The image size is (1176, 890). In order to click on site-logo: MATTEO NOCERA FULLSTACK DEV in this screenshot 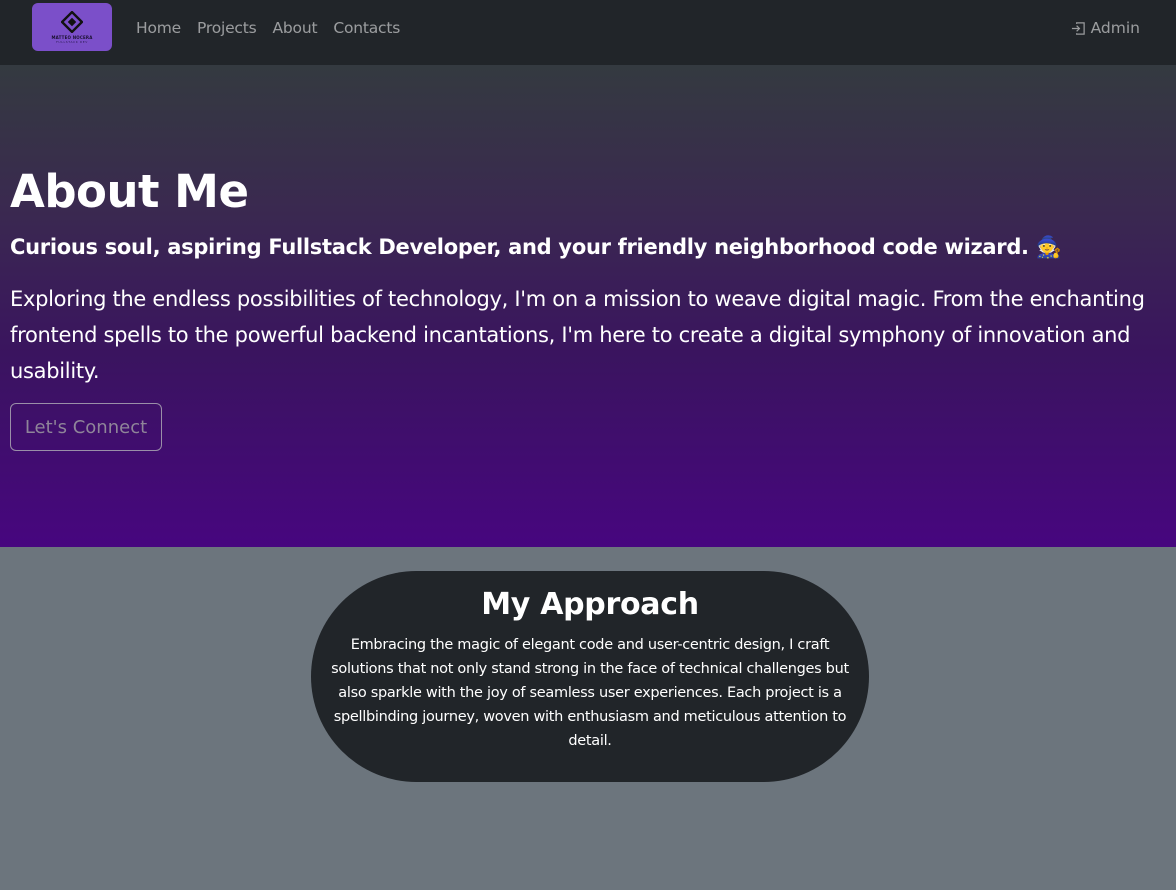, I will do `click(72, 27)`.